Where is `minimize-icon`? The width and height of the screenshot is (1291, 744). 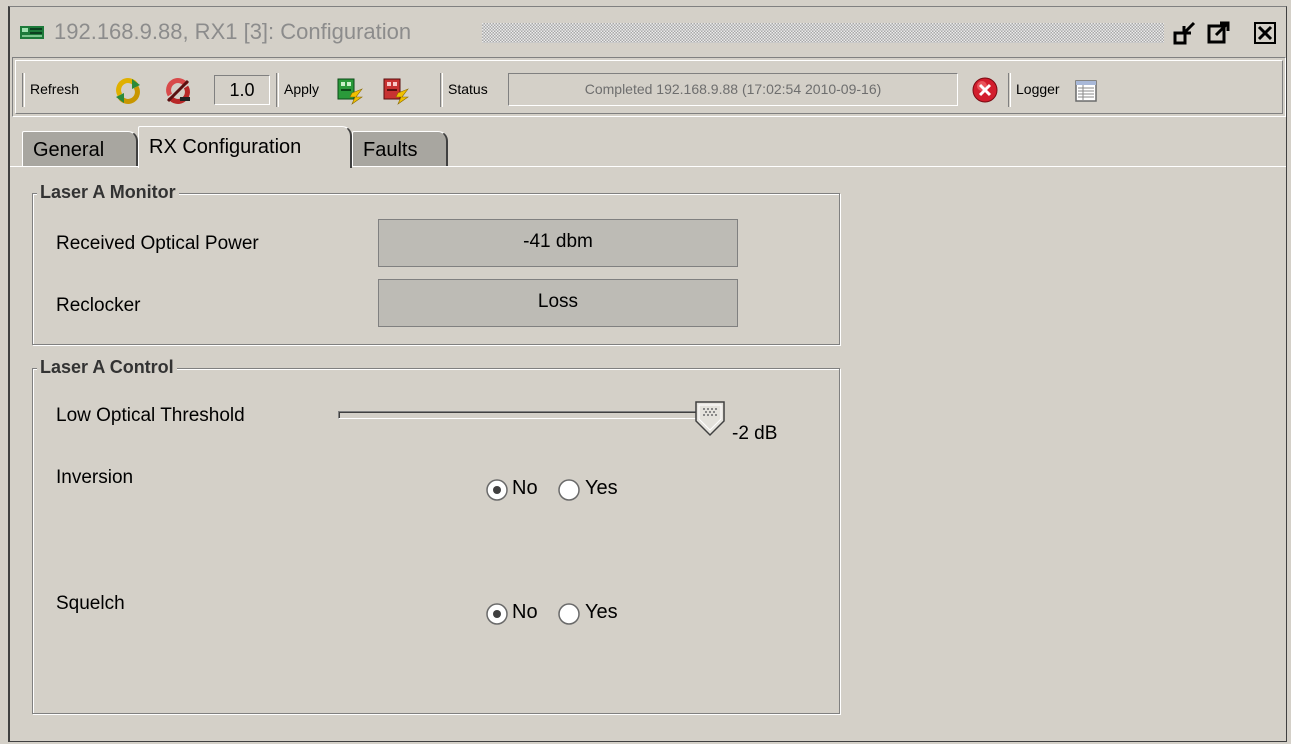 minimize-icon is located at coordinates (1185, 33).